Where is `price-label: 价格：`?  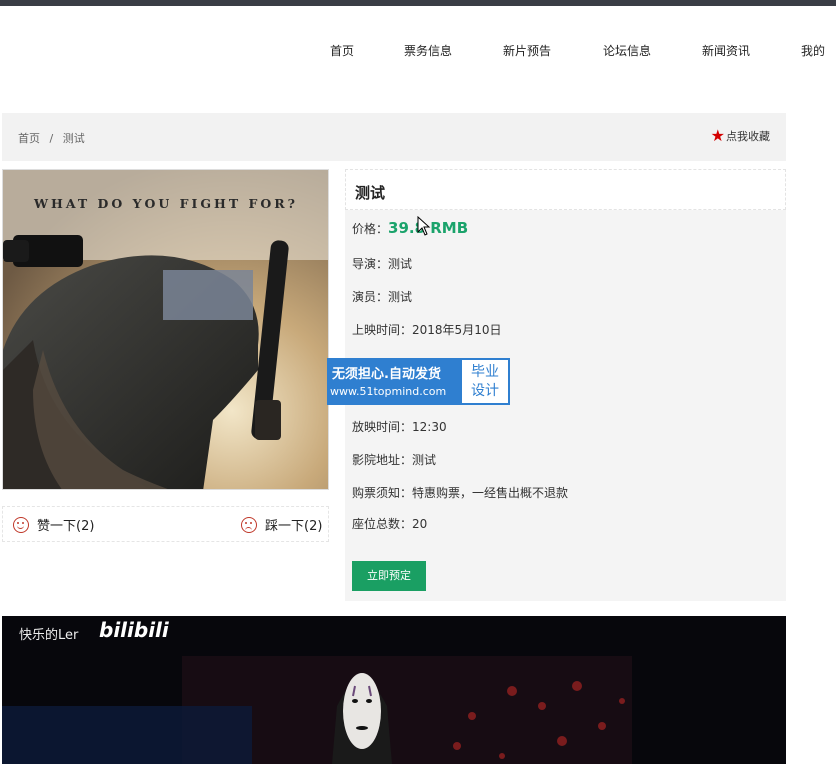 price-label: 价格： is located at coordinates (370, 229).